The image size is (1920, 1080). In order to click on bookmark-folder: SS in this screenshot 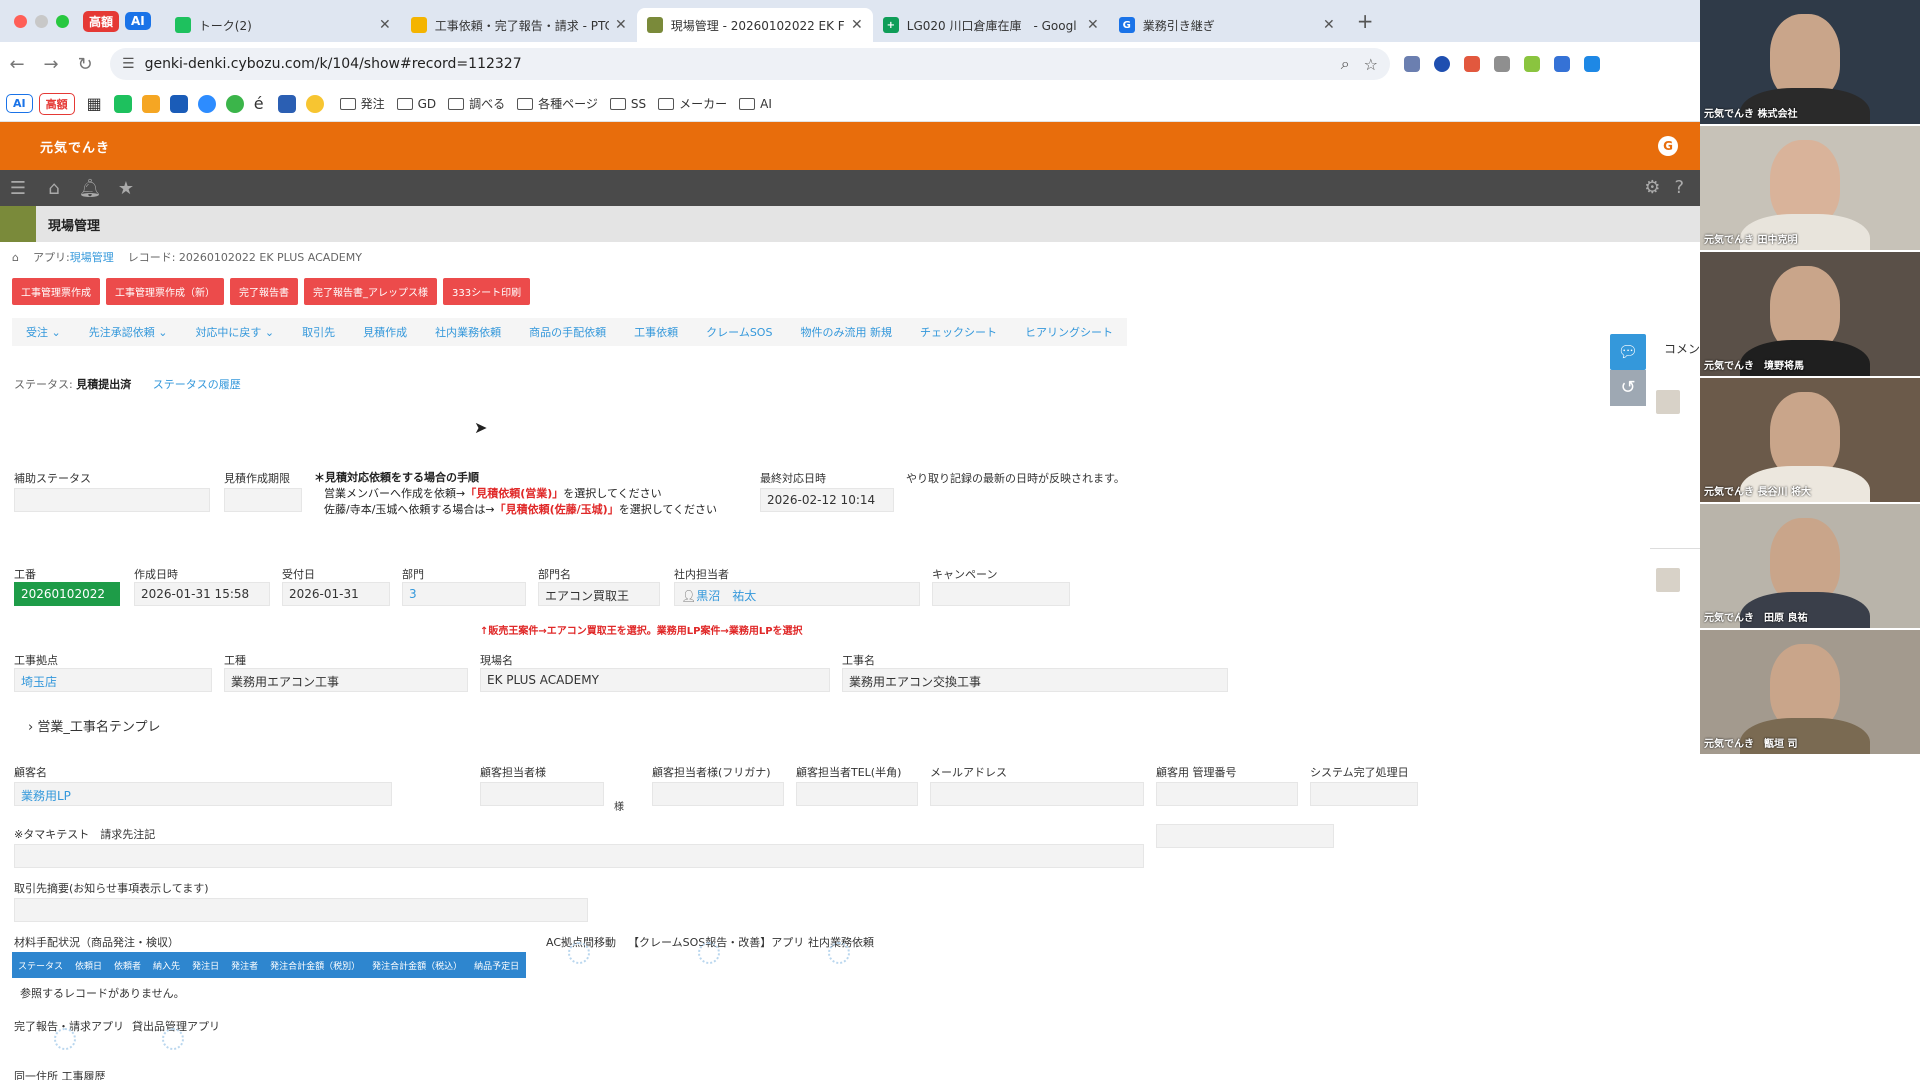, I will do `click(627, 104)`.